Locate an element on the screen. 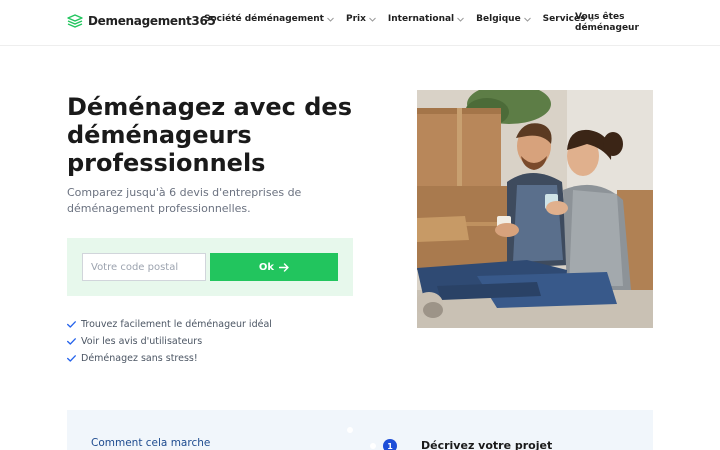 The width and height of the screenshot is (720, 450). nav-item-societe: Société déménagement is located at coordinates (269, 19).